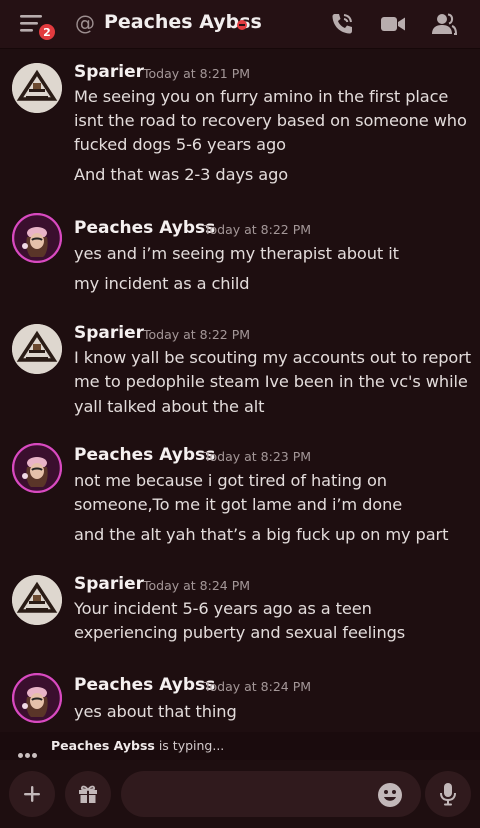 The width and height of the screenshot is (480, 828). I want to click on message-text: someone,To me it got lame and i’m done, so click(238, 504).